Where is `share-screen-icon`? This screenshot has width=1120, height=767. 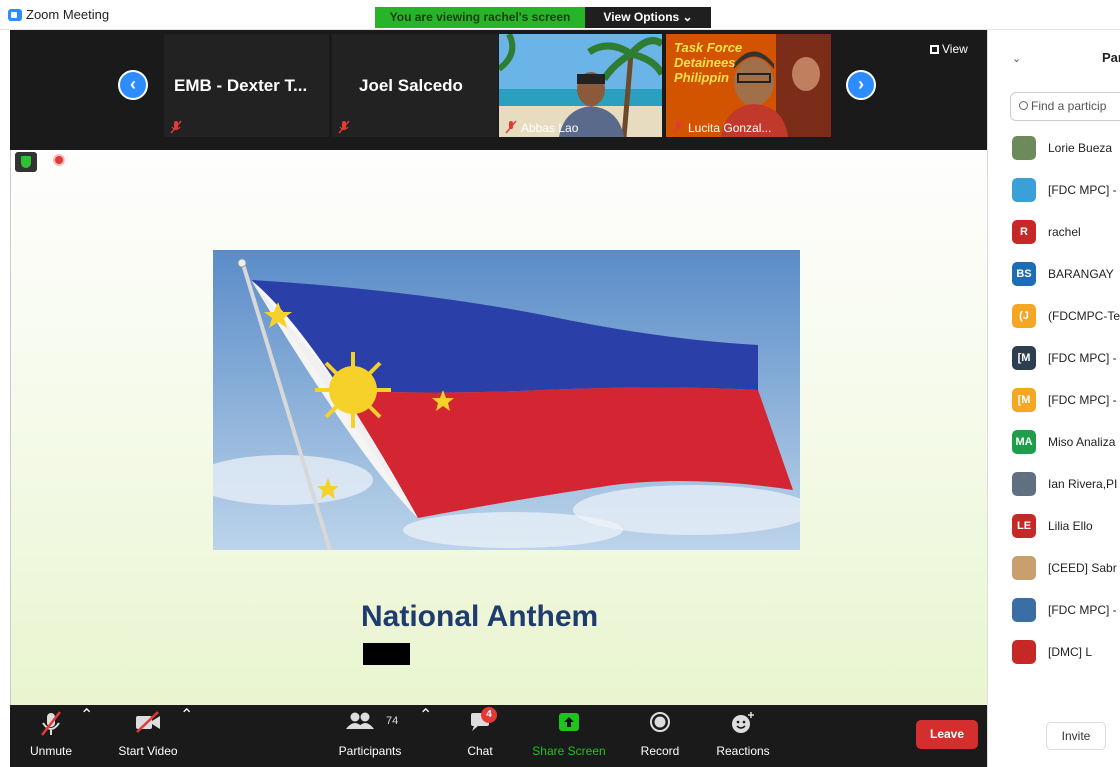
share-screen-icon is located at coordinates (569, 722).